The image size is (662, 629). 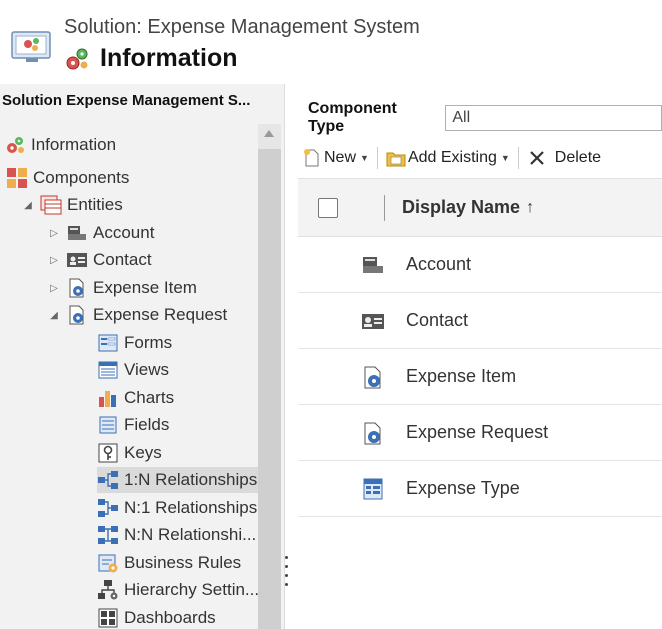 I want to click on folder-add-icon, so click(x=396, y=159).